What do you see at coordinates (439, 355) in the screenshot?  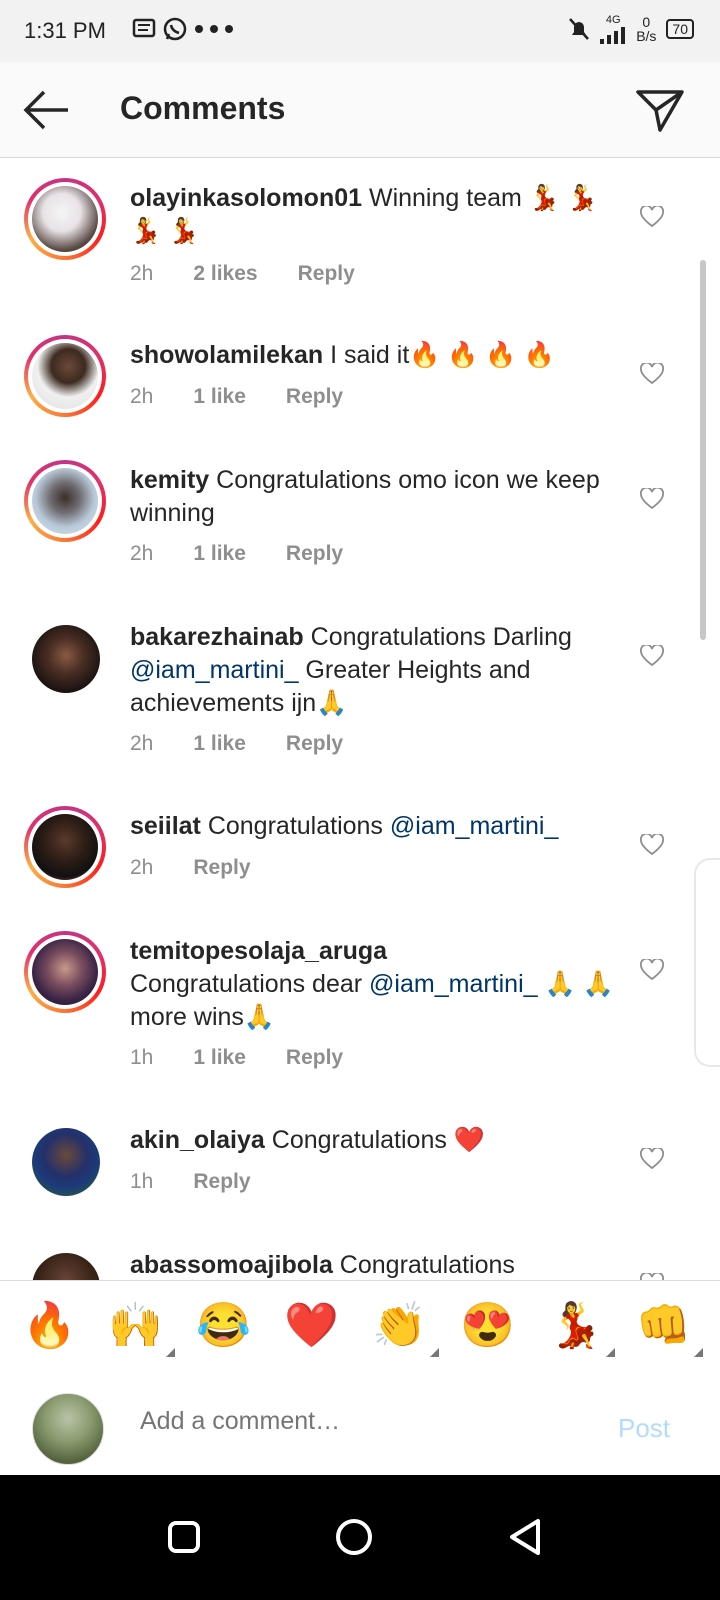 I see `comment-text: I said it🔥 🔥 🔥 🔥` at bounding box center [439, 355].